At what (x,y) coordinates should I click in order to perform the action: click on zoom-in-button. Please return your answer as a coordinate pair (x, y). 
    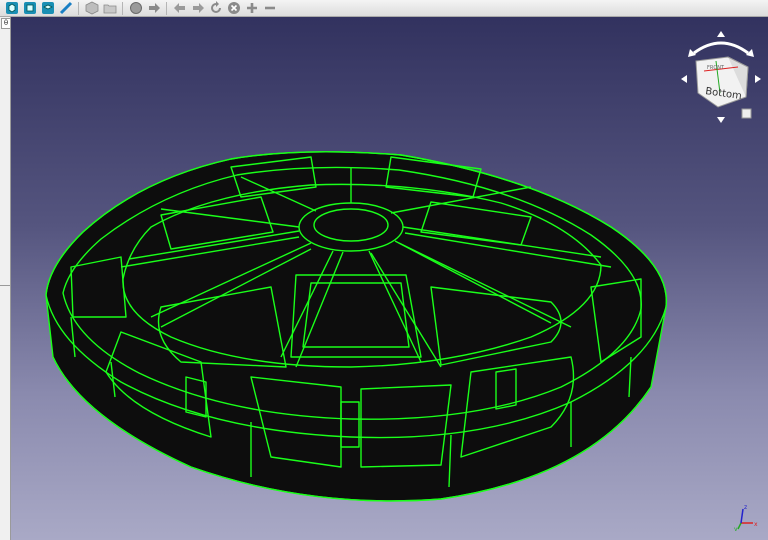
    Looking at the image, I should click on (251, 8).